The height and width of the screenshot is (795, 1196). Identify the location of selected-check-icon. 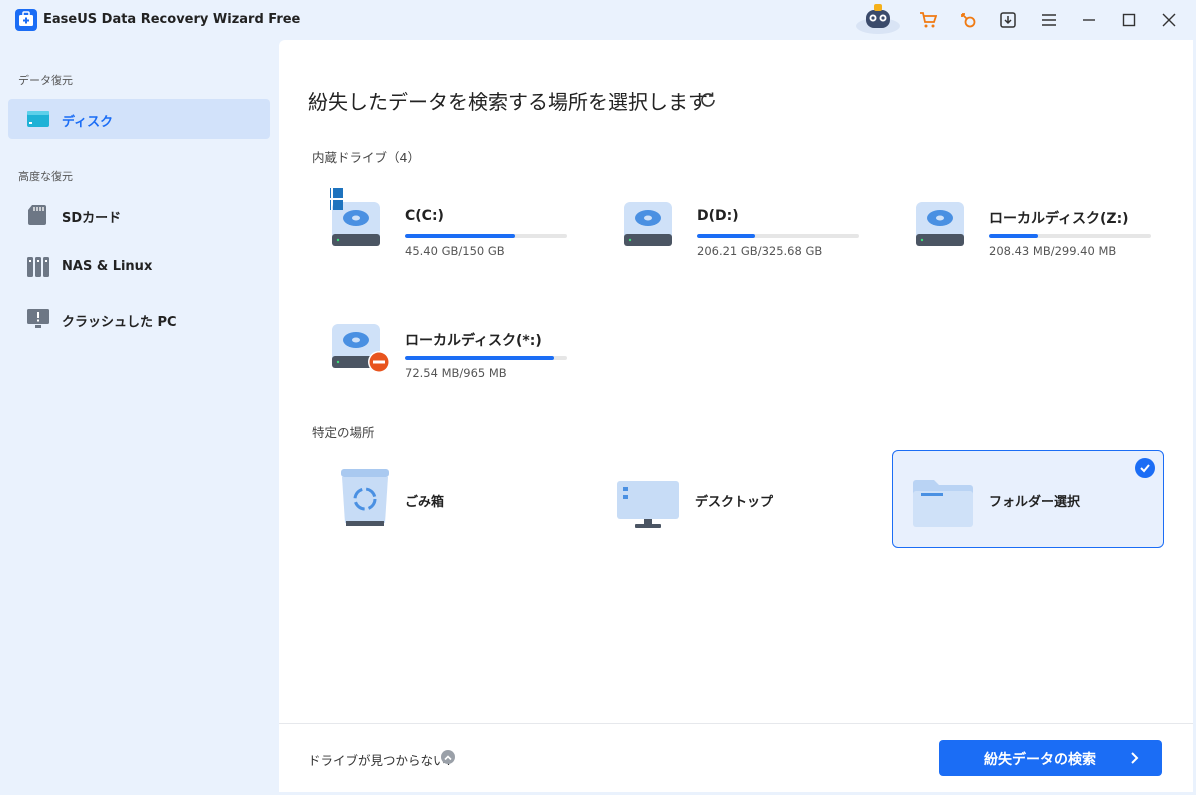
(1145, 468).